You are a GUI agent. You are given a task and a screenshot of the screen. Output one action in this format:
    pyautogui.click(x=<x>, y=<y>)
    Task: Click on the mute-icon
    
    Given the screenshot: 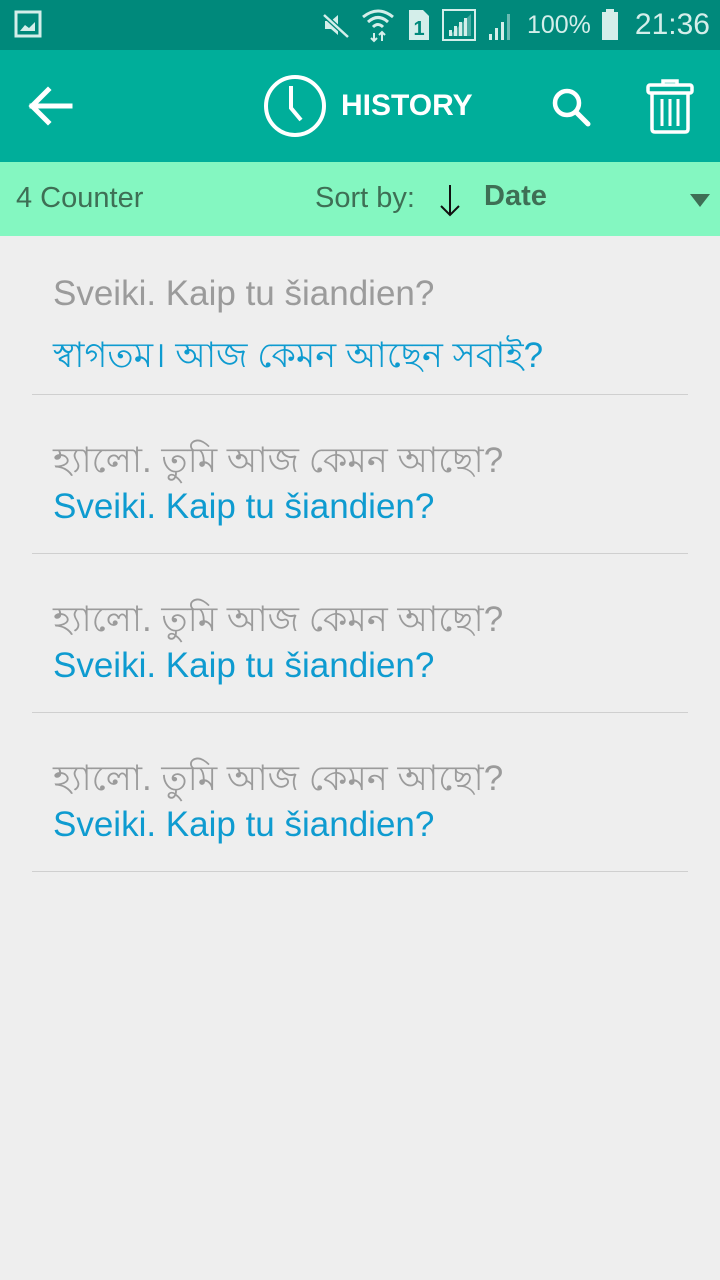 What is the action you would take?
    pyautogui.click(x=336, y=26)
    